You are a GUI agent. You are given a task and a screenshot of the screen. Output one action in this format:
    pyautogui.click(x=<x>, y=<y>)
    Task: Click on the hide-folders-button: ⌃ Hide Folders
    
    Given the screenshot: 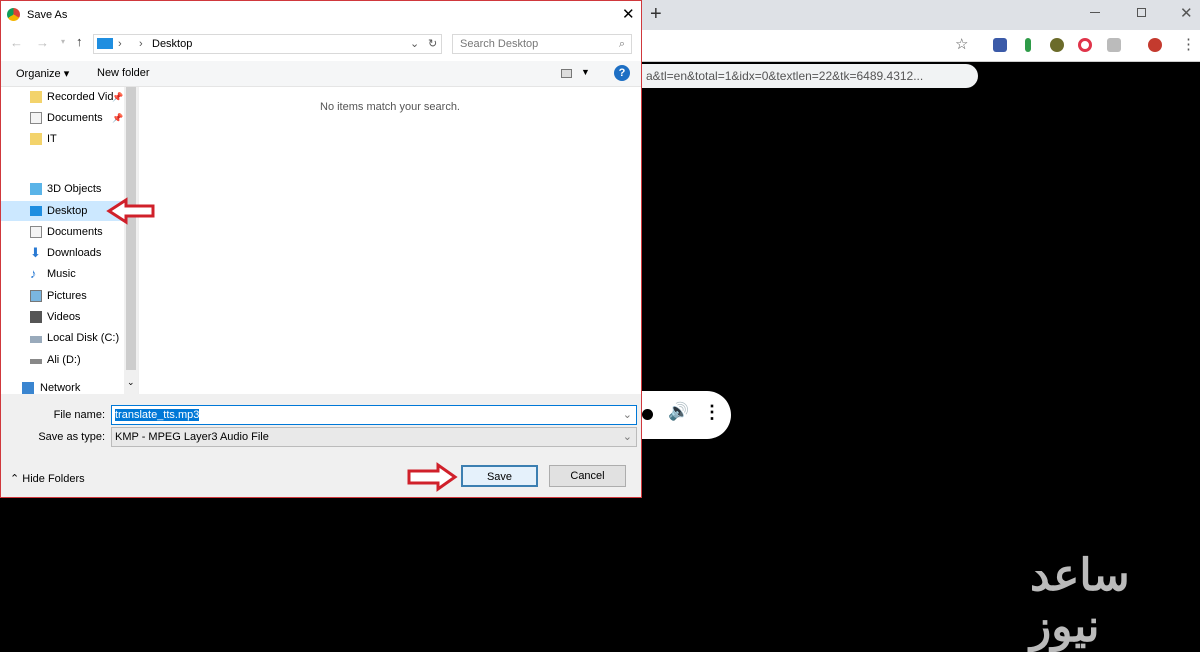 What is the action you would take?
    pyautogui.click(x=47, y=478)
    